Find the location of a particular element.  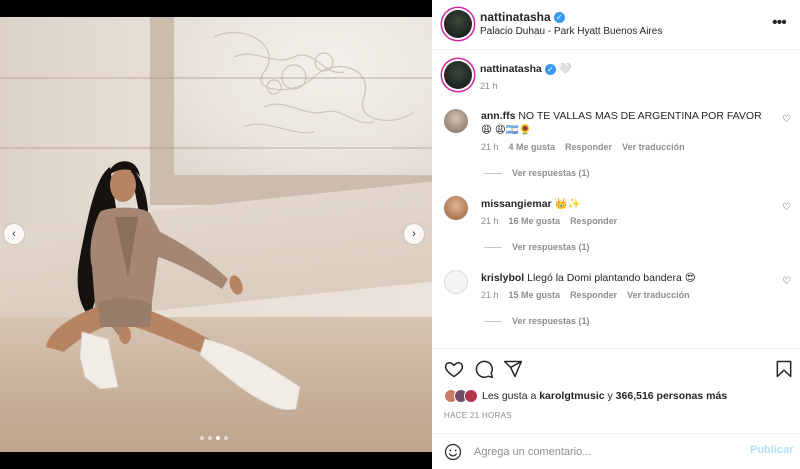

post-location: Palacio Duhau - Park Hyatt Buenos Aires is located at coordinates (571, 31).